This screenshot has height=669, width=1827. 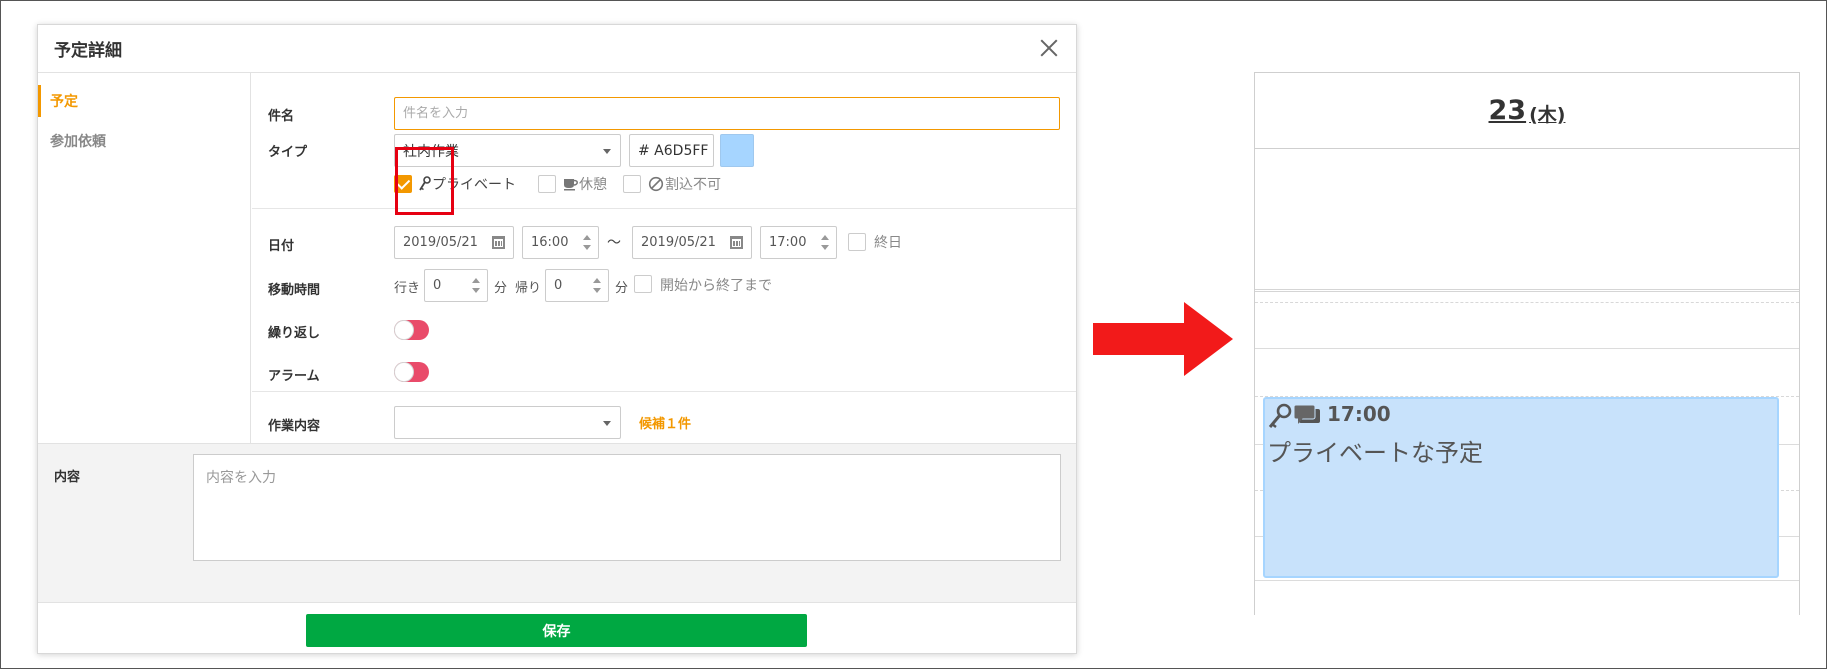 I want to click on work-content-label: 作業内容, so click(x=294, y=426).